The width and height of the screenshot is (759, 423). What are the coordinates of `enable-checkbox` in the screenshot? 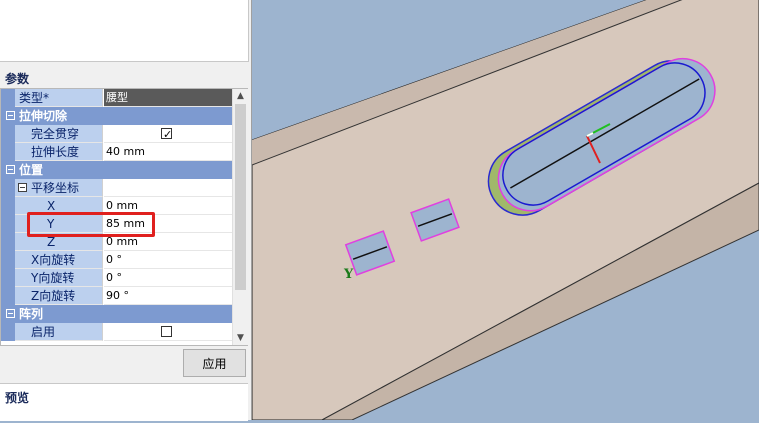 It's located at (166, 331).